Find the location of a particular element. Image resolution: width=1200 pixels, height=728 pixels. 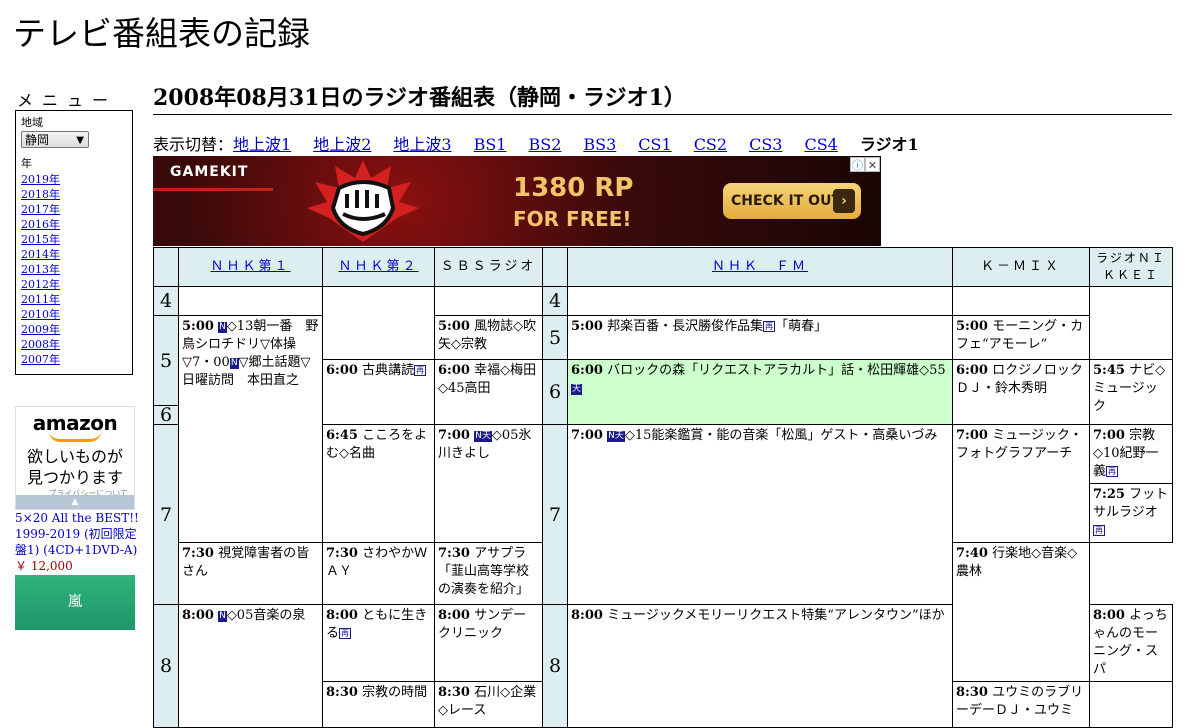

check-it-out-button: CHECK IT OUT › is located at coordinates (792, 201).